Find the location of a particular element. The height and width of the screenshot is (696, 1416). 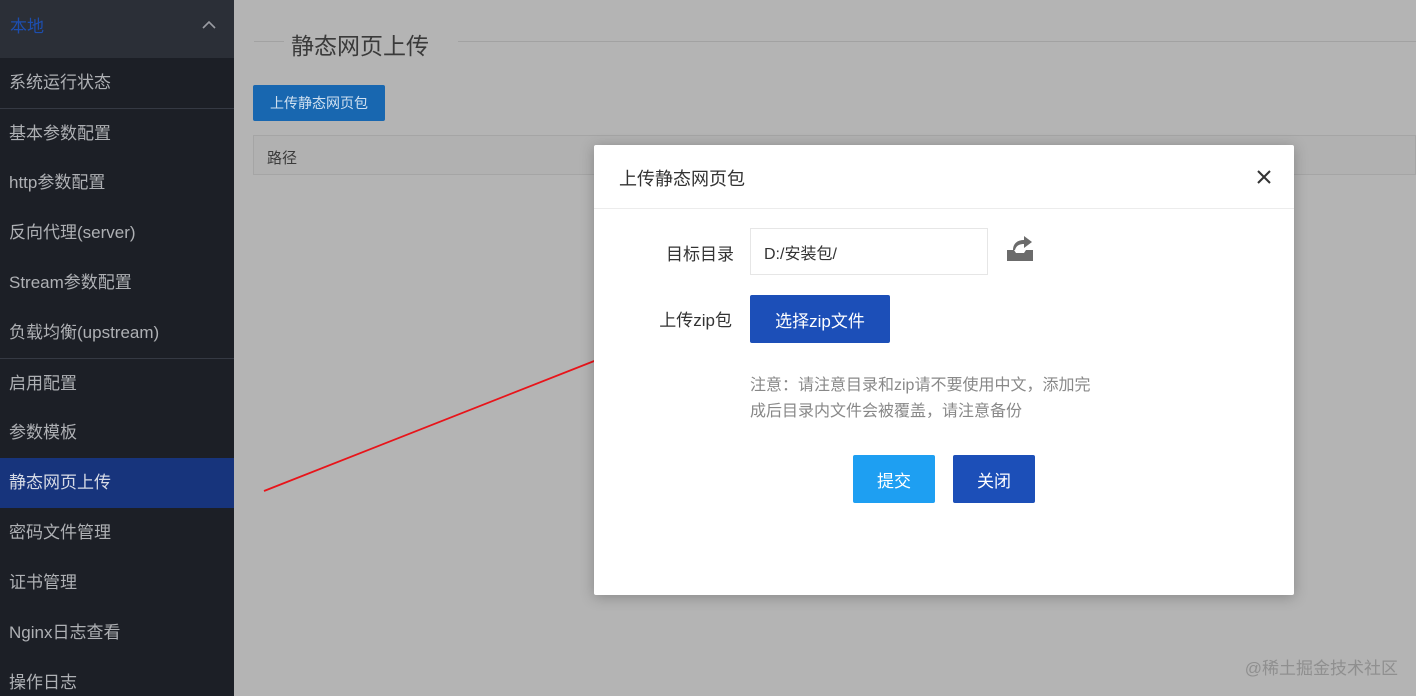

target-dir-input is located at coordinates (869, 251).